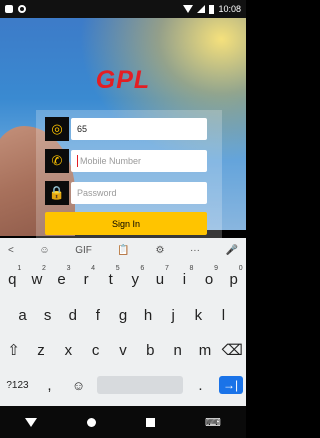 This screenshot has width=320, height=438. What do you see at coordinates (83, 250) in the screenshot?
I see `gif-button: GIF` at bounding box center [83, 250].